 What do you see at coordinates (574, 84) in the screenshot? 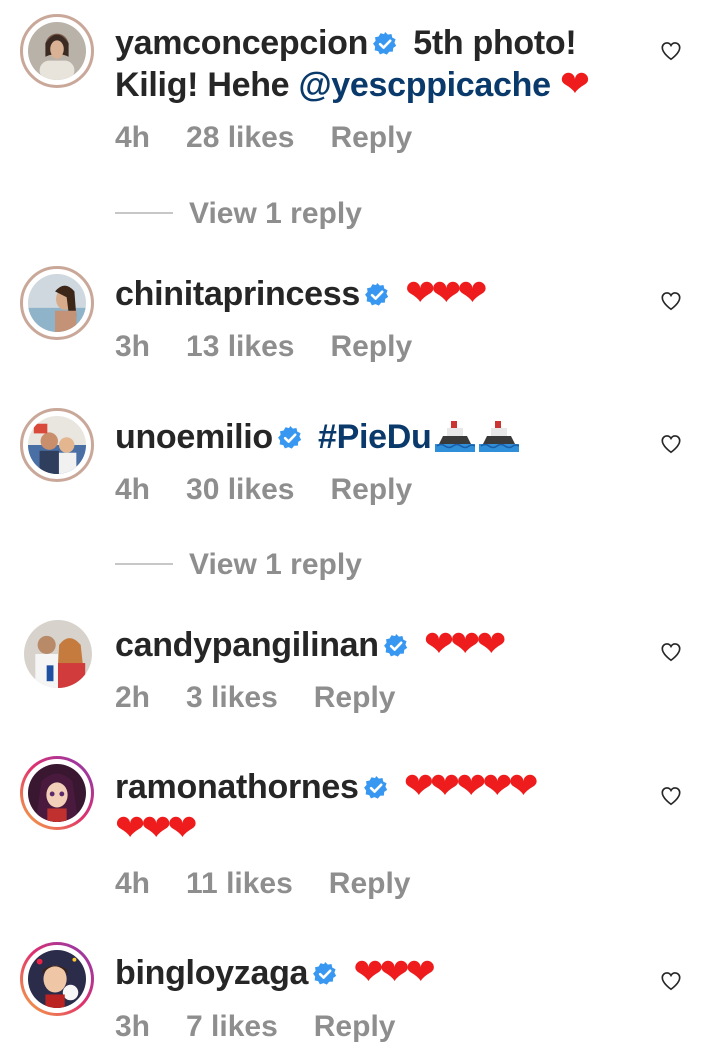
I see `heart-emoji: ❤` at bounding box center [574, 84].